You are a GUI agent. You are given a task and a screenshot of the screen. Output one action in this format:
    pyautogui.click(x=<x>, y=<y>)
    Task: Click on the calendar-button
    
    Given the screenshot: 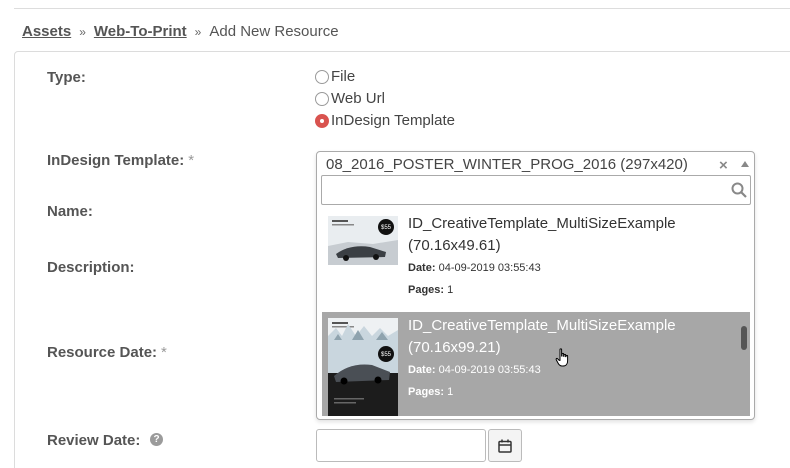 What is the action you would take?
    pyautogui.click(x=505, y=445)
    